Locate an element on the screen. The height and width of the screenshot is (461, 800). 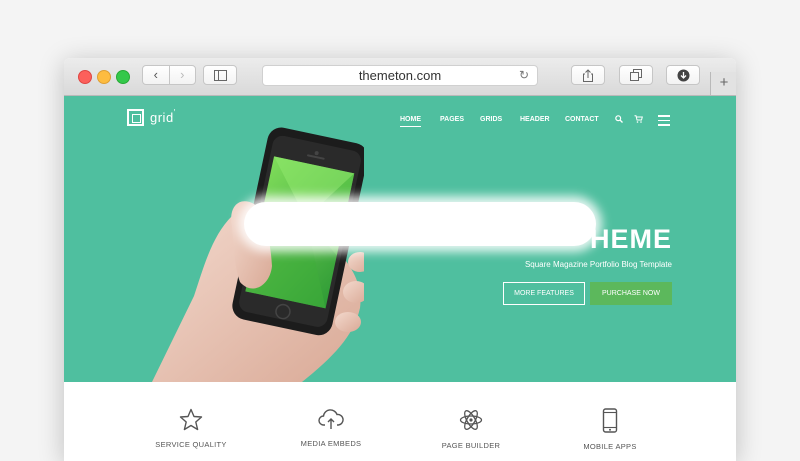
nav-item-contact: CONTACT is located at coordinates (582, 119).